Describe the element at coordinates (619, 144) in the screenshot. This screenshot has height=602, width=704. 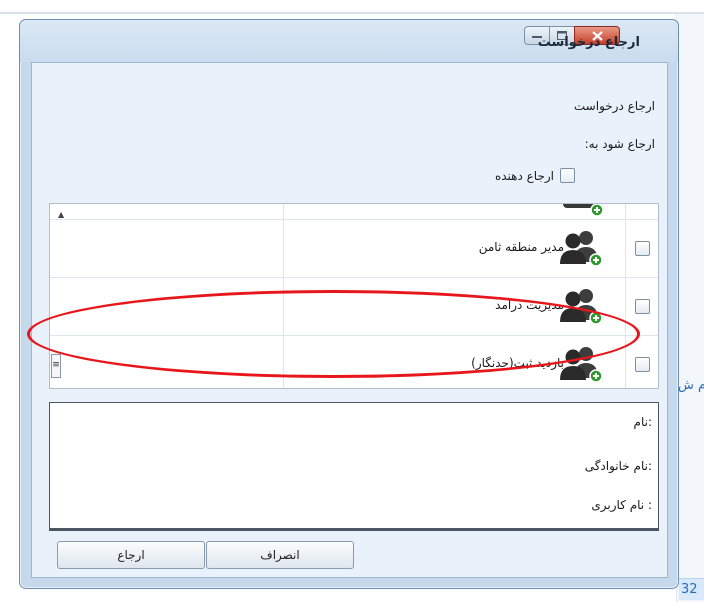
I see `refer-to-label: ارجاع شود به:` at that location.